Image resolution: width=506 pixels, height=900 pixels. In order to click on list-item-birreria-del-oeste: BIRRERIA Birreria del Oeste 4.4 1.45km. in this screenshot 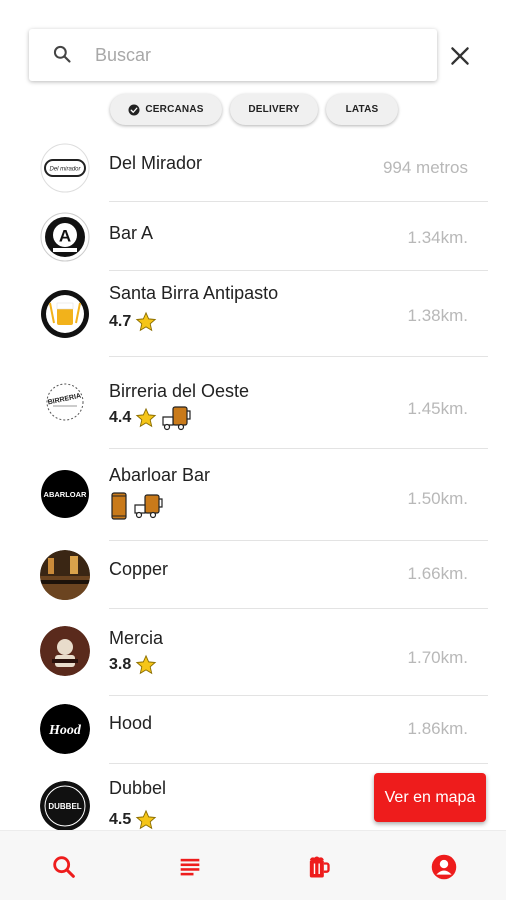, I will do `click(253, 402)`.